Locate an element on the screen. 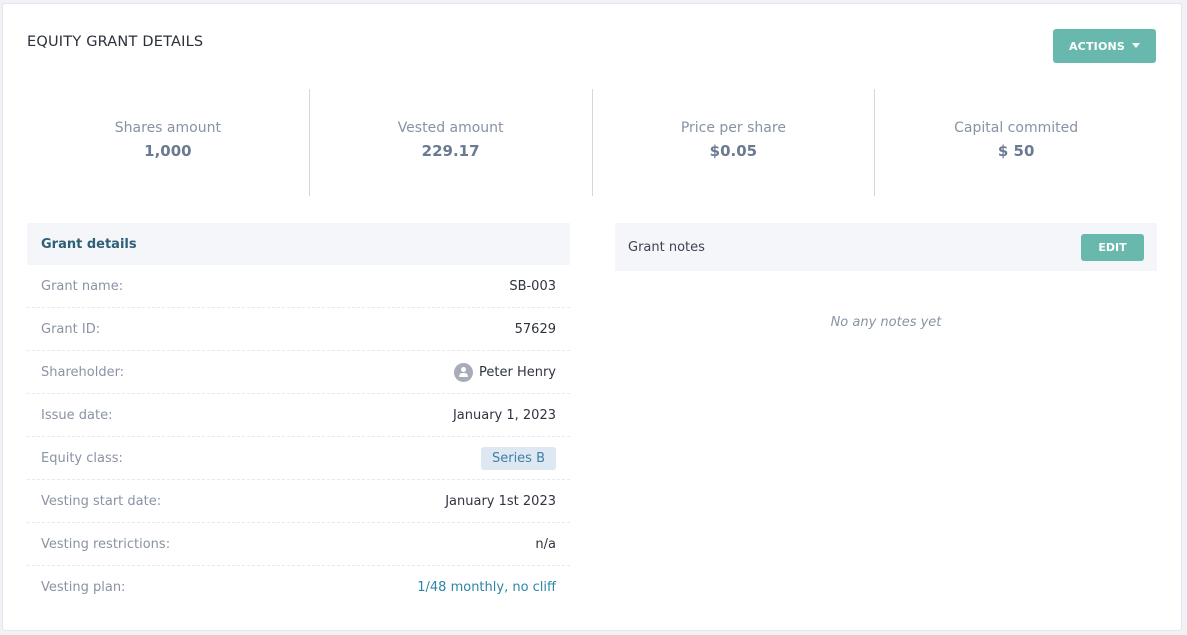  equity-class-badge: Series B is located at coordinates (518, 458).